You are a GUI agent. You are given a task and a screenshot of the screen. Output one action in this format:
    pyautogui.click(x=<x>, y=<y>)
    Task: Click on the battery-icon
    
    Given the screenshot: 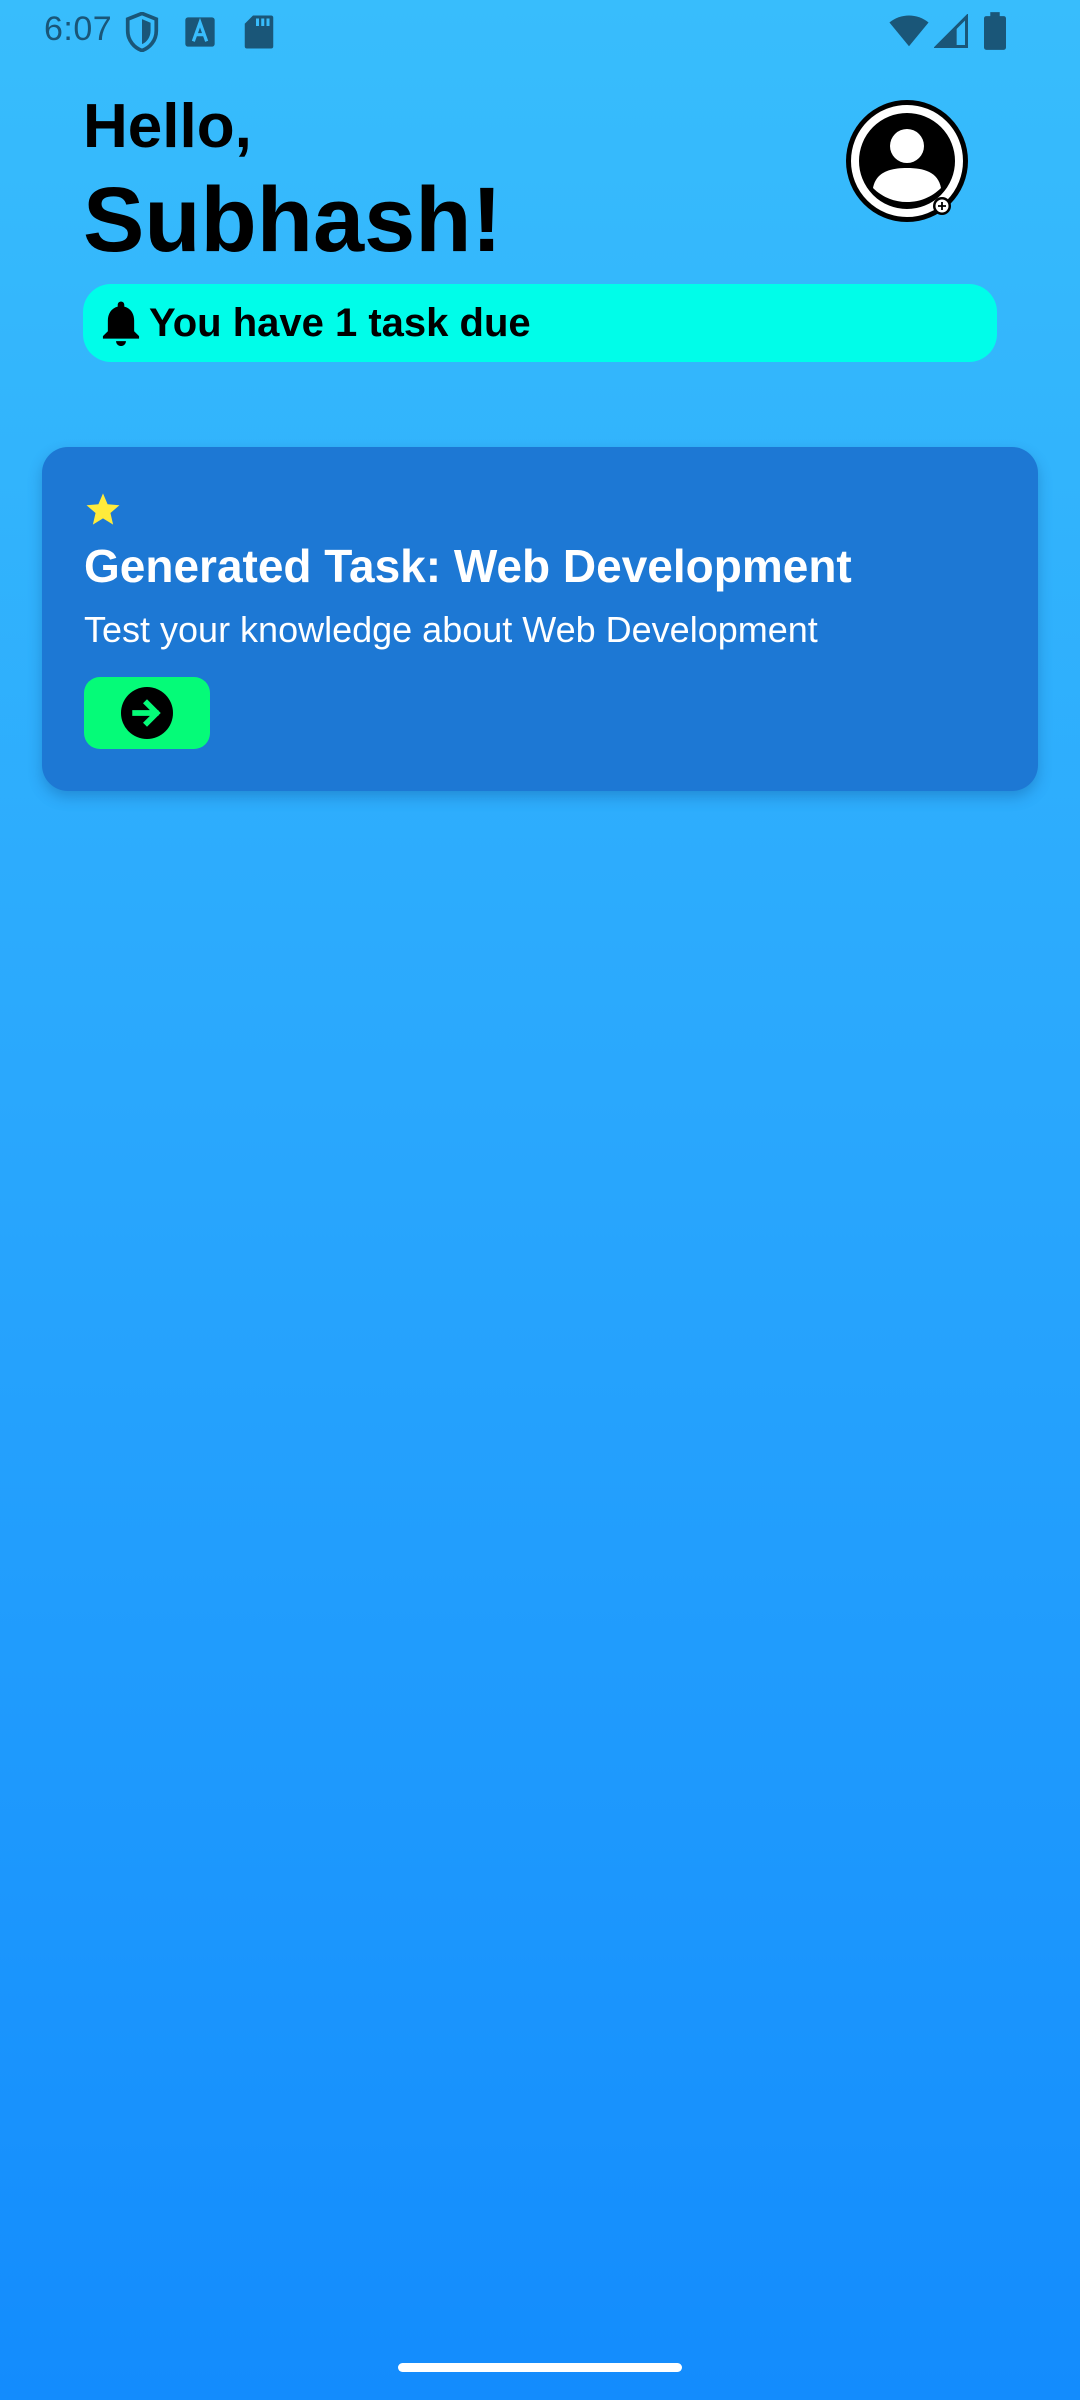 What is the action you would take?
    pyautogui.click(x=995, y=31)
    